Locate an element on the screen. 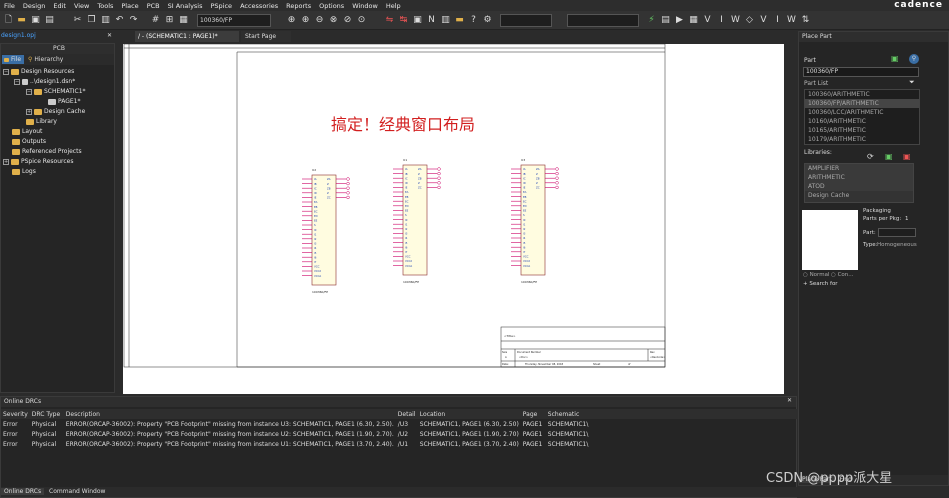  refresh-icon: ⟳ is located at coordinates (870, 156).